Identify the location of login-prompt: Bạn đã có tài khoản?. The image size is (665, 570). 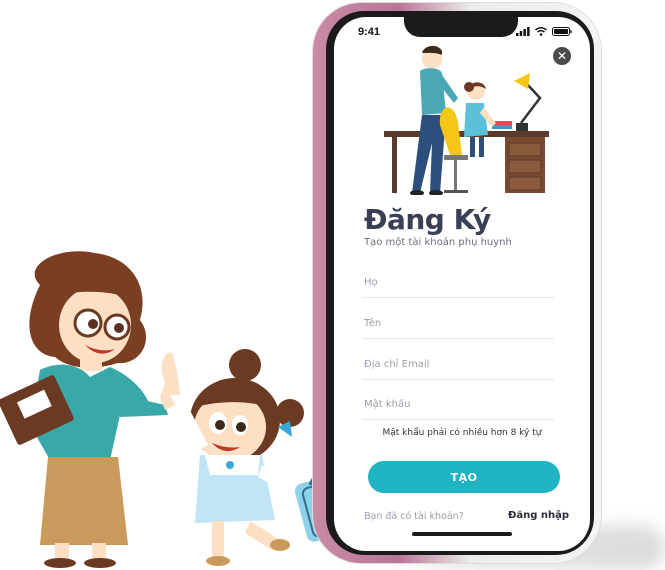
(414, 516).